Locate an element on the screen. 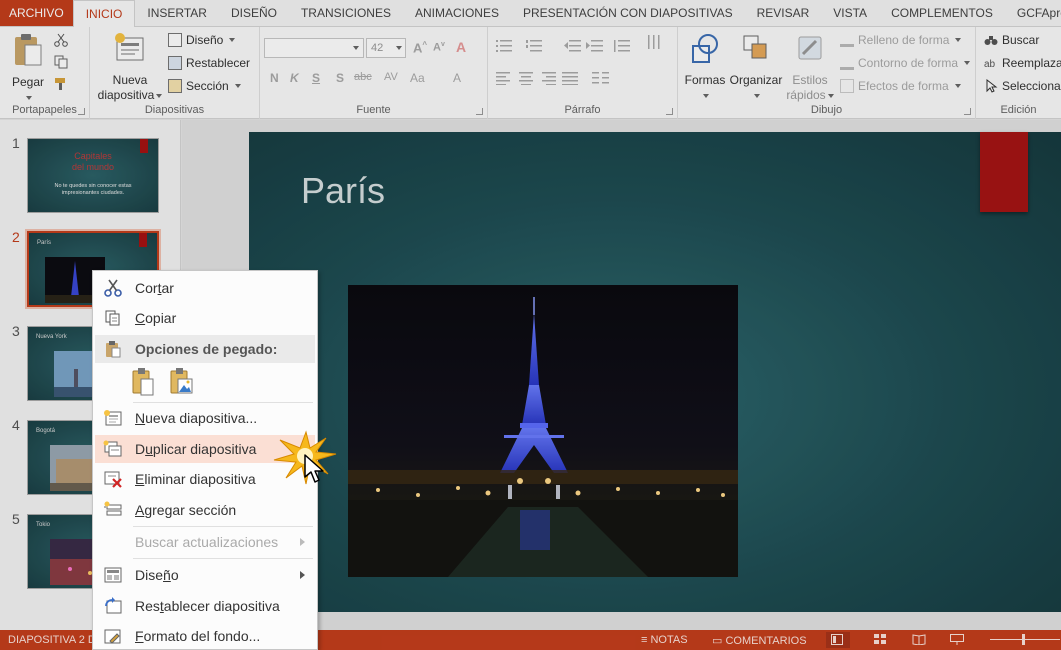  layout-icon is located at coordinates (113, 575).